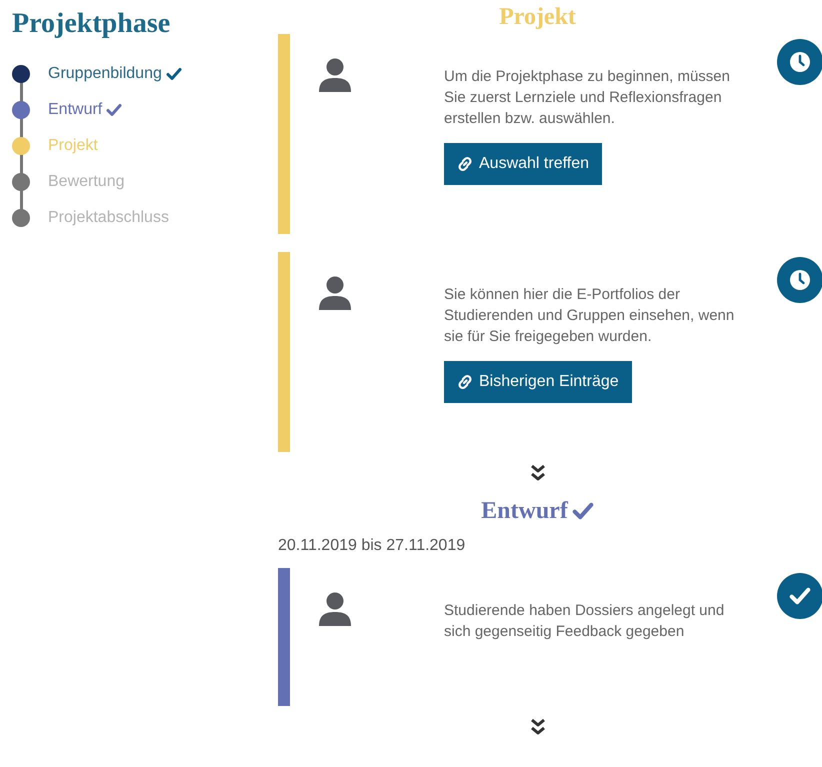 The width and height of the screenshot is (822, 767). Describe the element at coordinates (590, 316) in the screenshot. I see `card-text: Sie können hier die E-Portfolios der Studierenden und Gruppen einsehen, wenn sie für Sie freigegeben wurden.` at that location.